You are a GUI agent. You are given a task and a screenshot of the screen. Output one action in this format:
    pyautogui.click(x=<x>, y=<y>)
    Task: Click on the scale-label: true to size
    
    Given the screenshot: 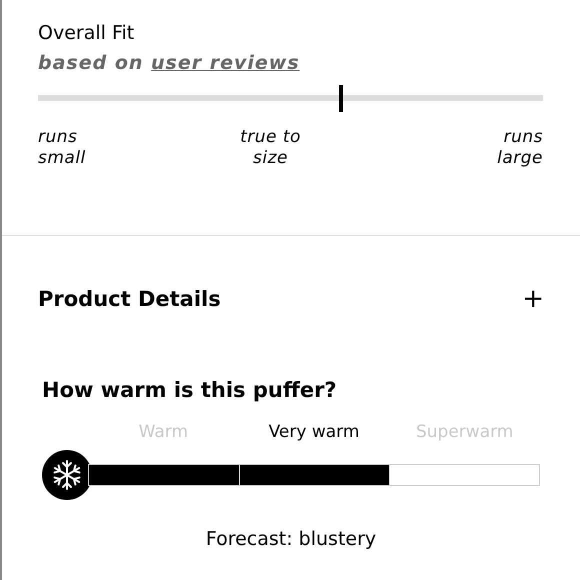 What is the action you would take?
    pyautogui.click(x=270, y=148)
    